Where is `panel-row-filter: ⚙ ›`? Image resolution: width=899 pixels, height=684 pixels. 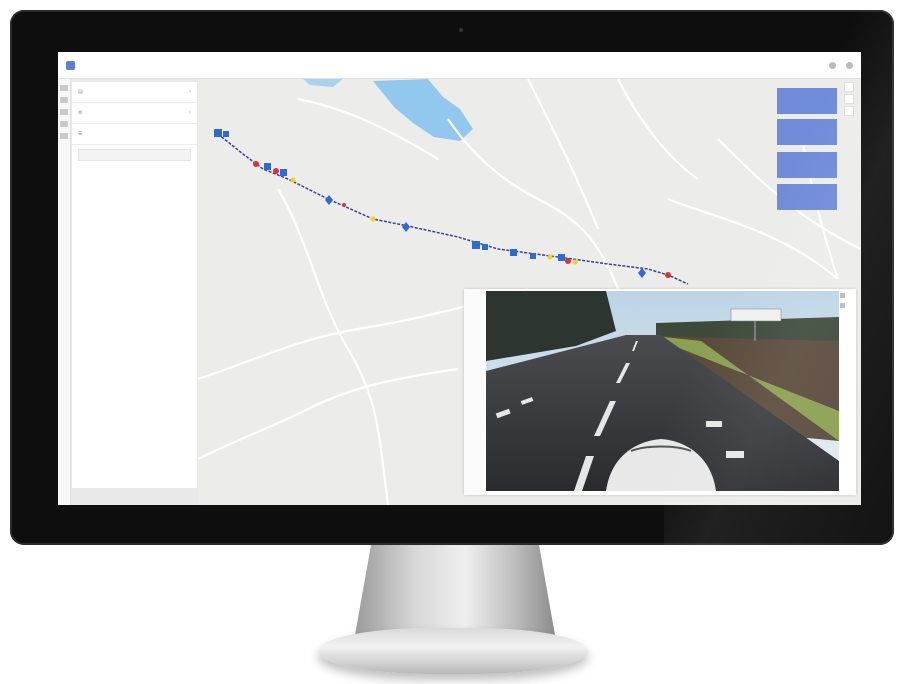
panel-row-filter: ⚙ › is located at coordinates (134, 113).